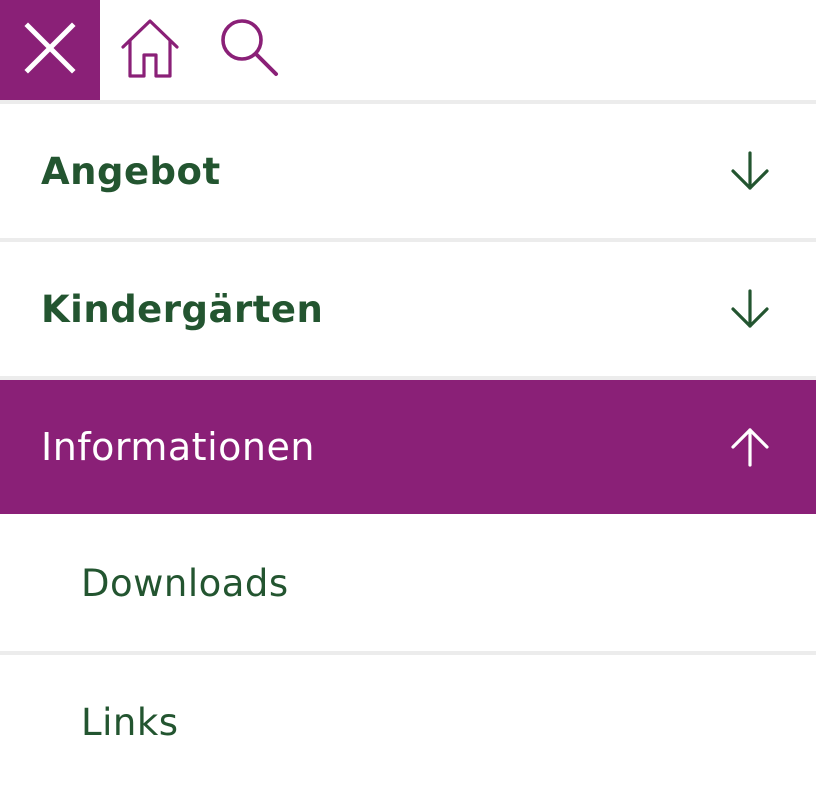 Image resolution: width=816 pixels, height=791 pixels. What do you see at coordinates (185, 583) in the screenshot?
I see `submenu-item-label: Downloads` at bounding box center [185, 583].